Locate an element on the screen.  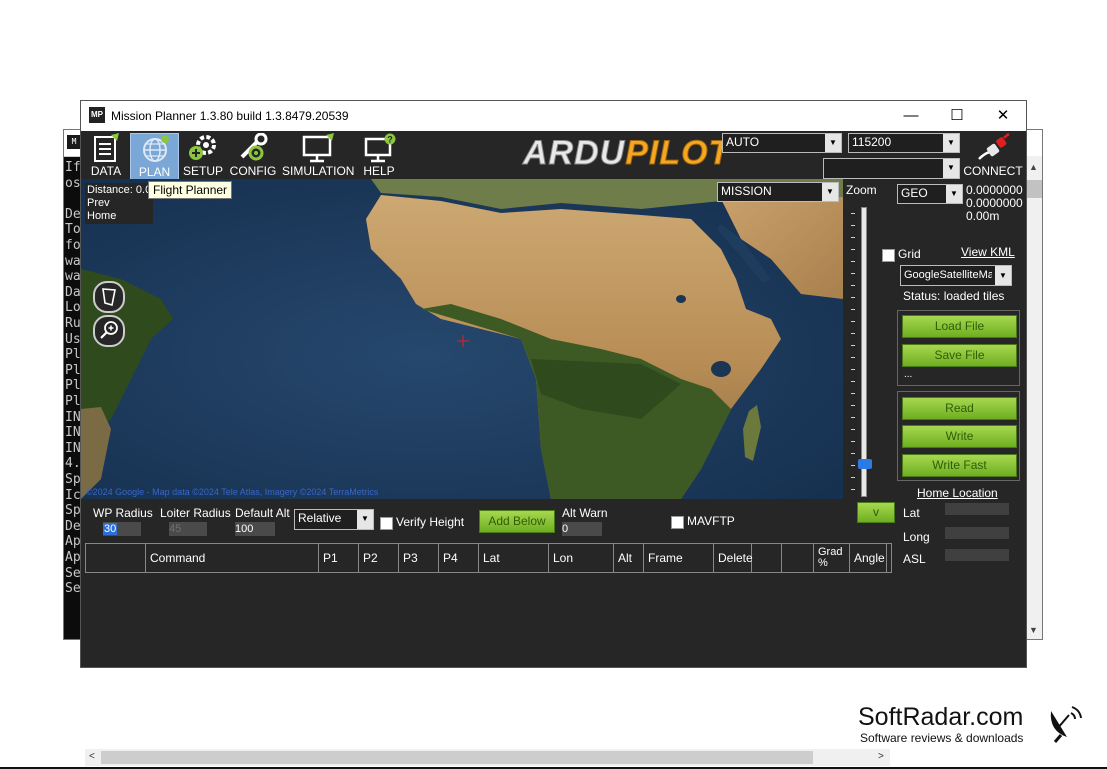
ardupilot-logo: ARDUPILOT is located at coordinates (625, 153).